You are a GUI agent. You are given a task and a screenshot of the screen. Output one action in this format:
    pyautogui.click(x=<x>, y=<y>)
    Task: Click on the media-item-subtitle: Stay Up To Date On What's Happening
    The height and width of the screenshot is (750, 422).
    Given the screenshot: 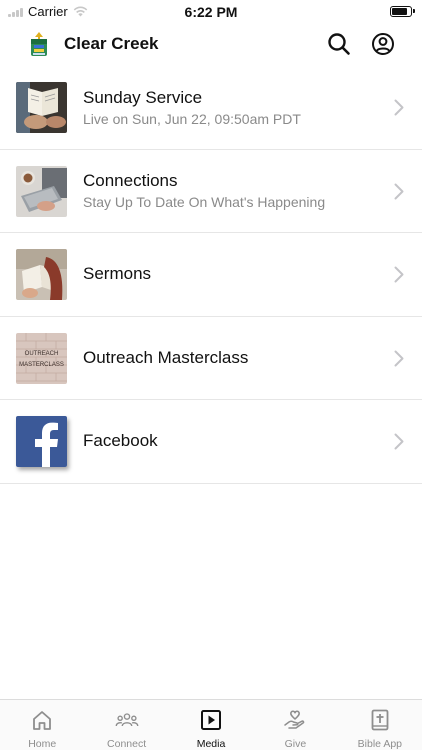 What is the action you would take?
    pyautogui.click(x=204, y=202)
    